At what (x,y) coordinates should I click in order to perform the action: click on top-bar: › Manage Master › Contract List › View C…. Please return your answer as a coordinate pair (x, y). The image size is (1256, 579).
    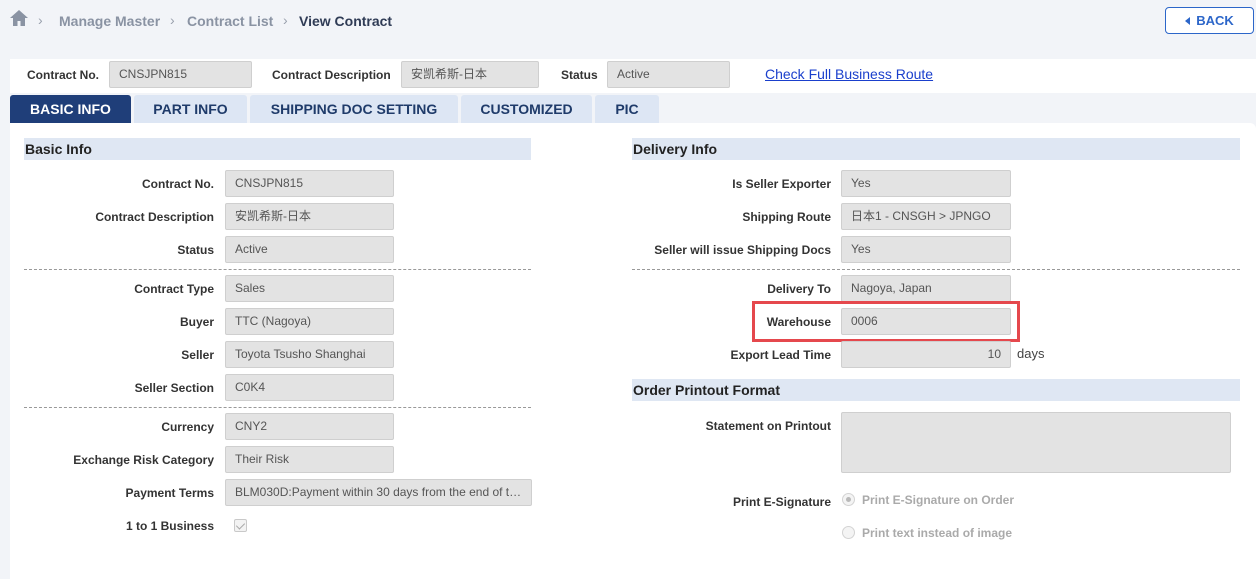
    Looking at the image, I should click on (628, 22).